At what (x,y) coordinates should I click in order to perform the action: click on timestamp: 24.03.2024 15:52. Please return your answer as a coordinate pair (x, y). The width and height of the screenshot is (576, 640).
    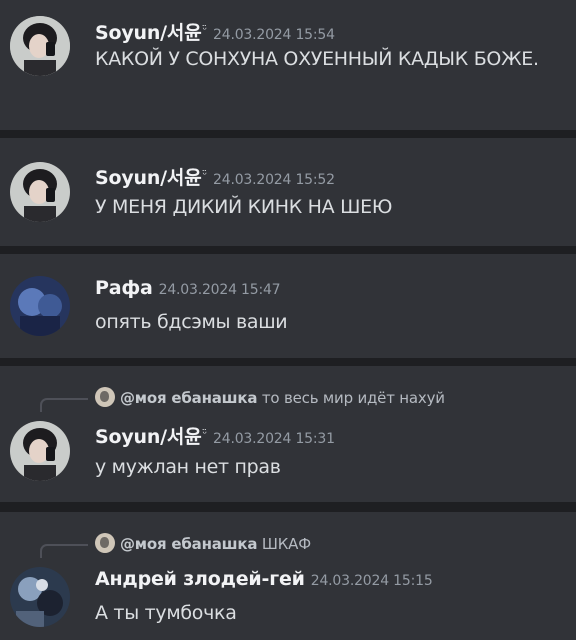
    Looking at the image, I should click on (274, 180).